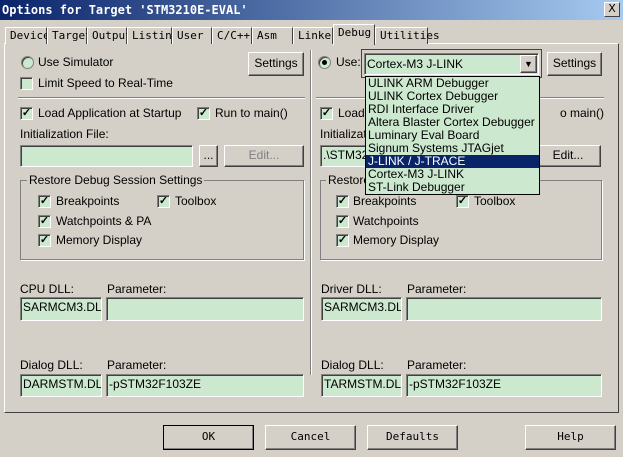  I want to click on simulator-settings-button: Settings, so click(276, 64).